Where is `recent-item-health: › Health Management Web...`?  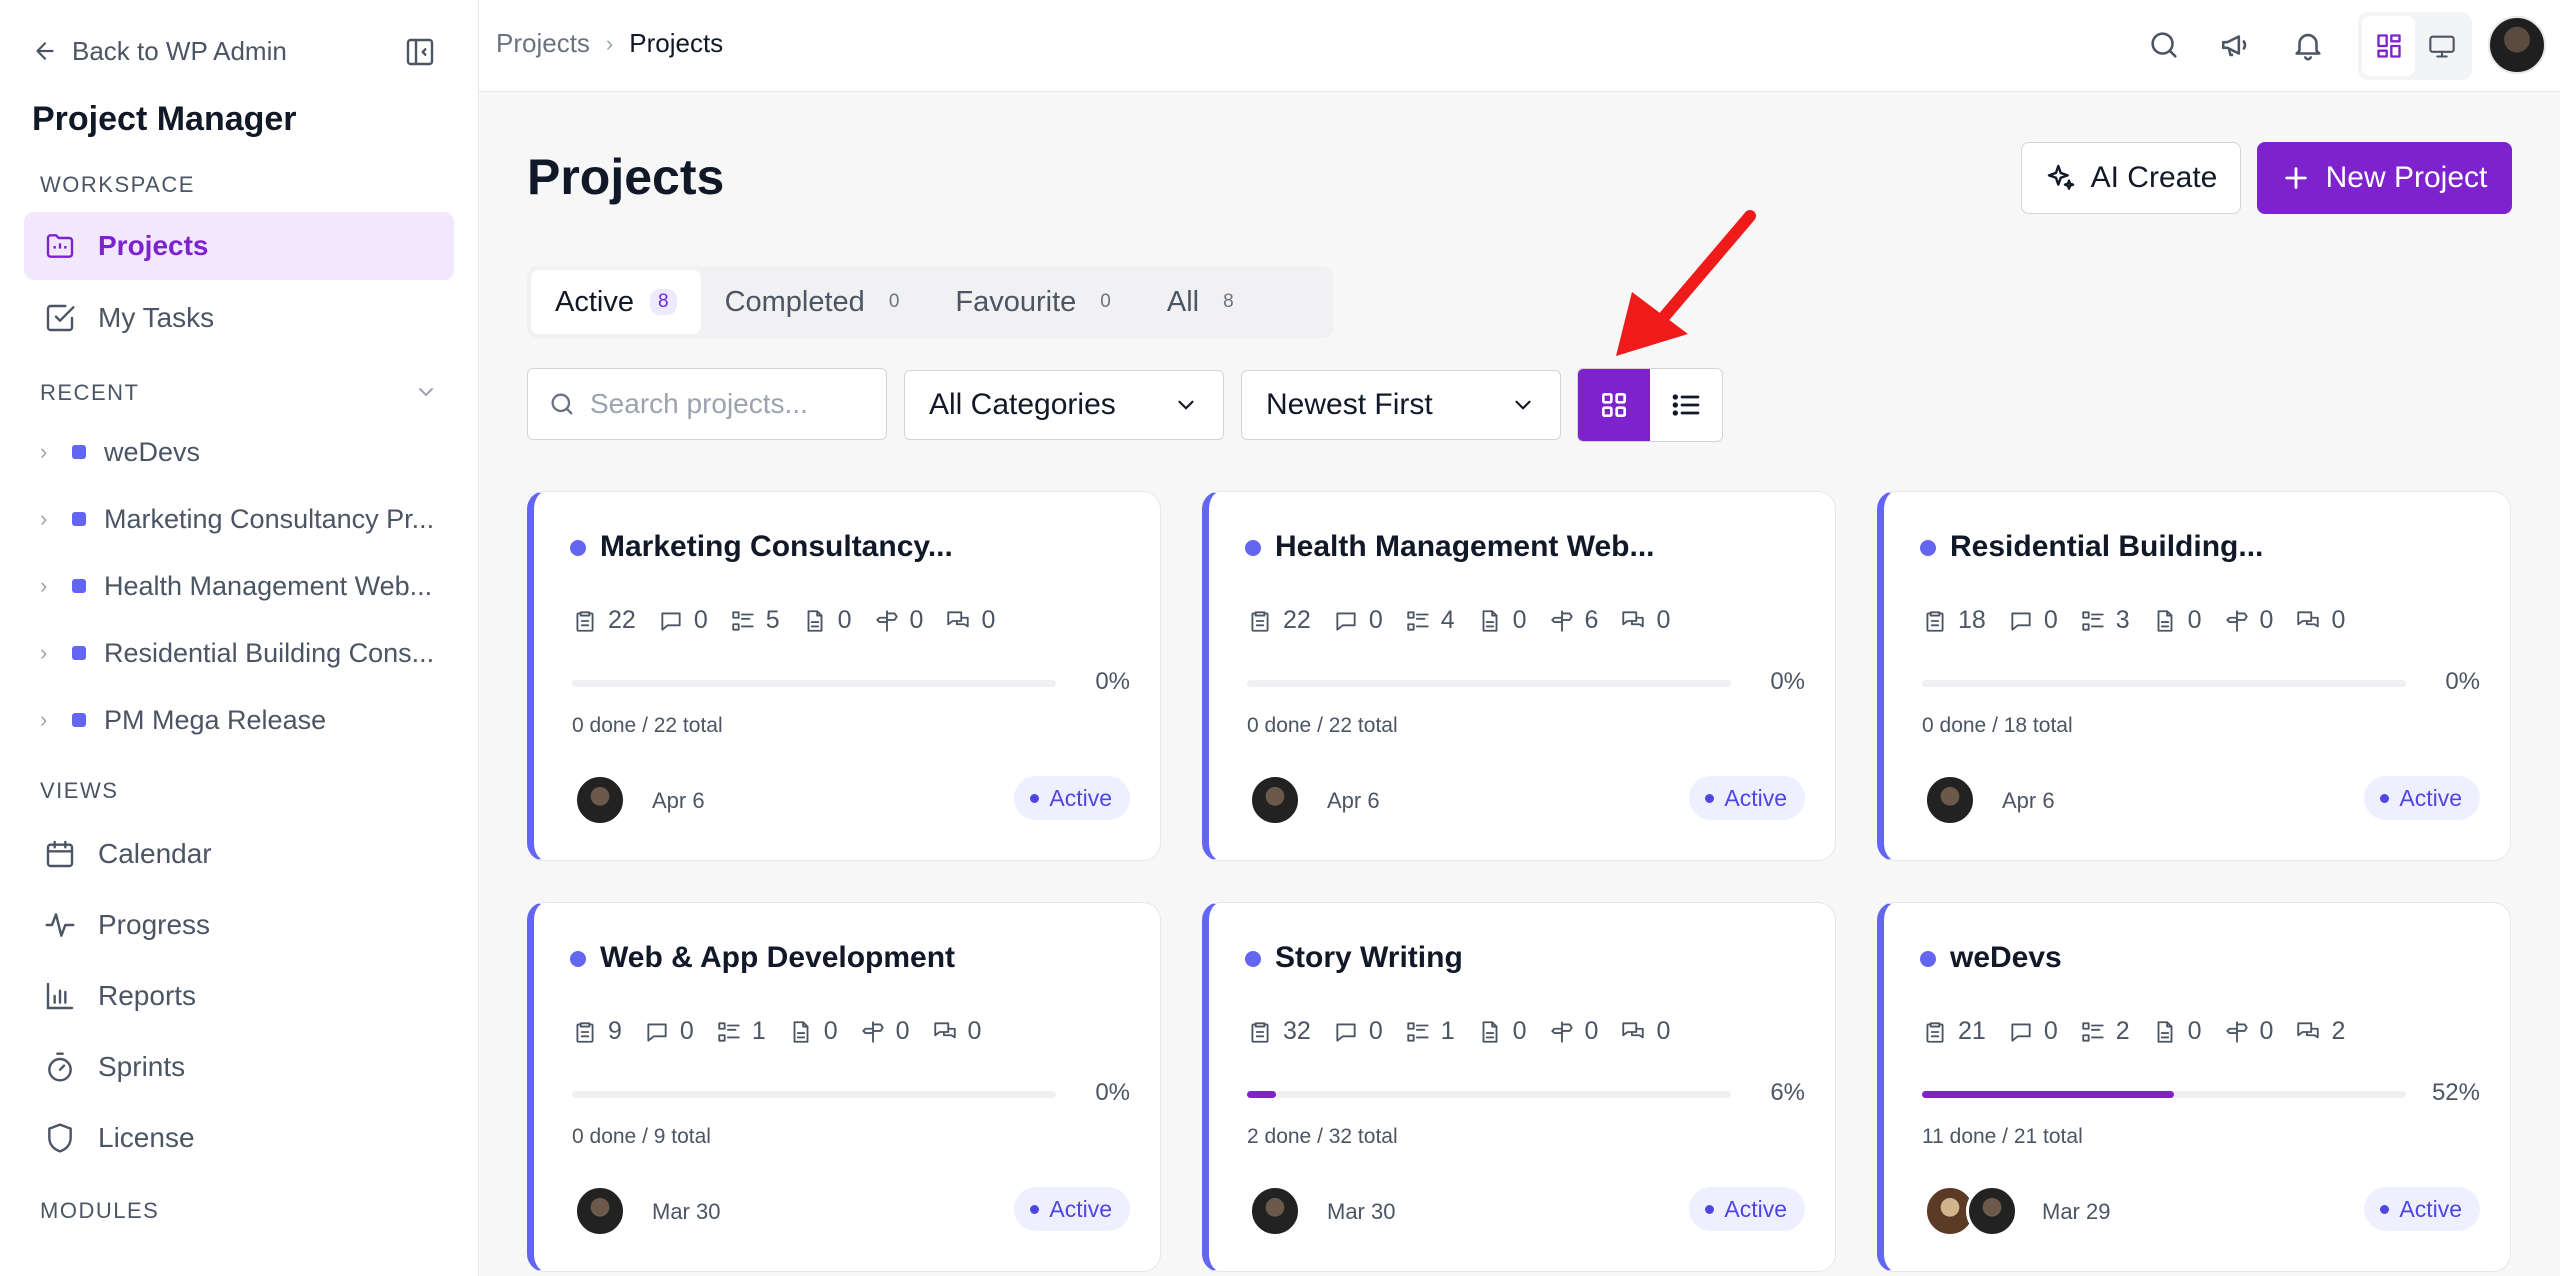
recent-item-health: › Health Management Web... is located at coordinates (245, 586).